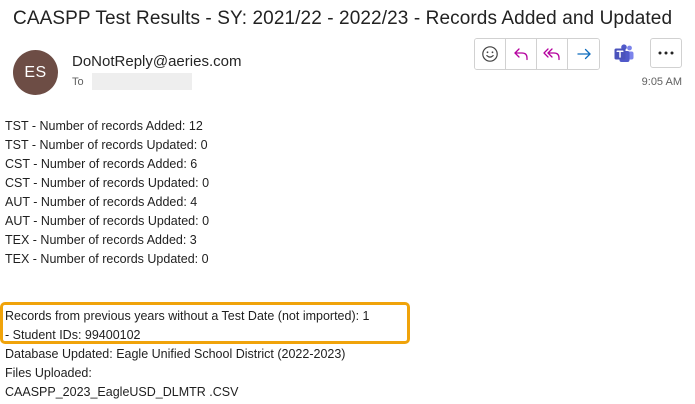 This screenshot has width=695, height=404. I want to click on stat-line: TEX - Number of records Added: 3, so click(101, 240).